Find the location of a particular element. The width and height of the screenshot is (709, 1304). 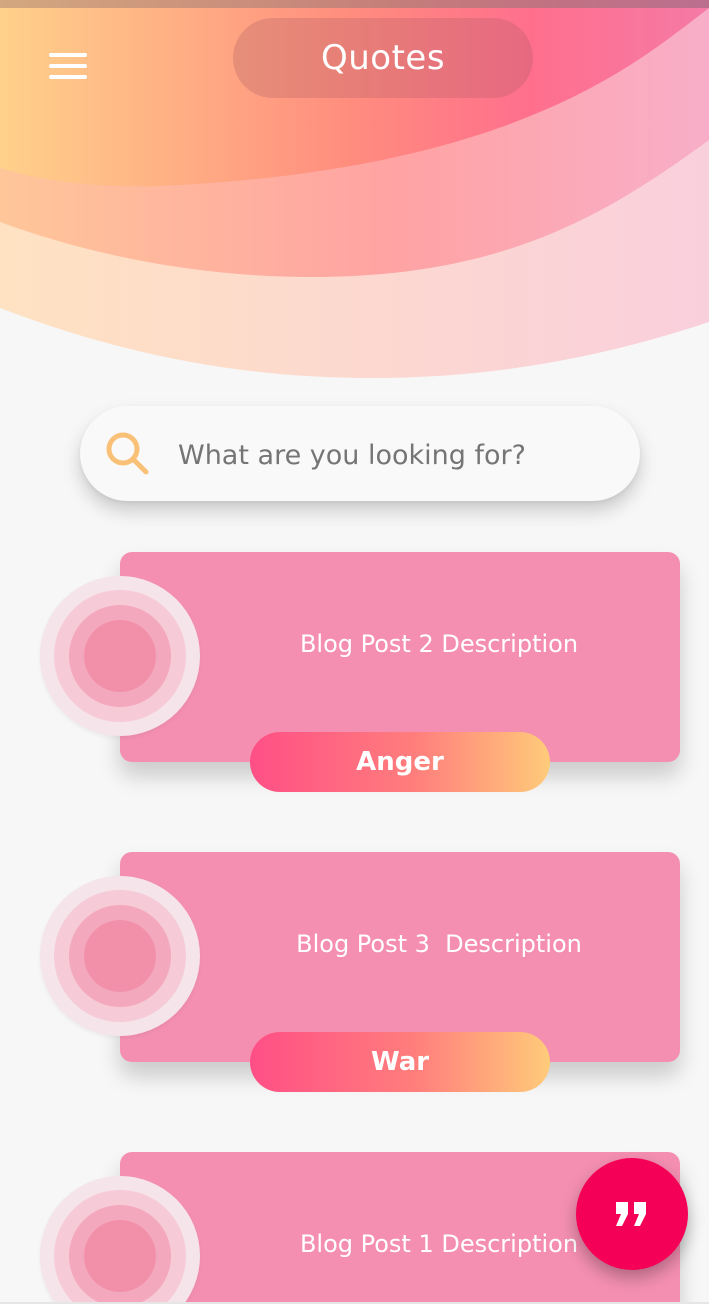

page-title: Quotes is located at coordinates (383, 58).